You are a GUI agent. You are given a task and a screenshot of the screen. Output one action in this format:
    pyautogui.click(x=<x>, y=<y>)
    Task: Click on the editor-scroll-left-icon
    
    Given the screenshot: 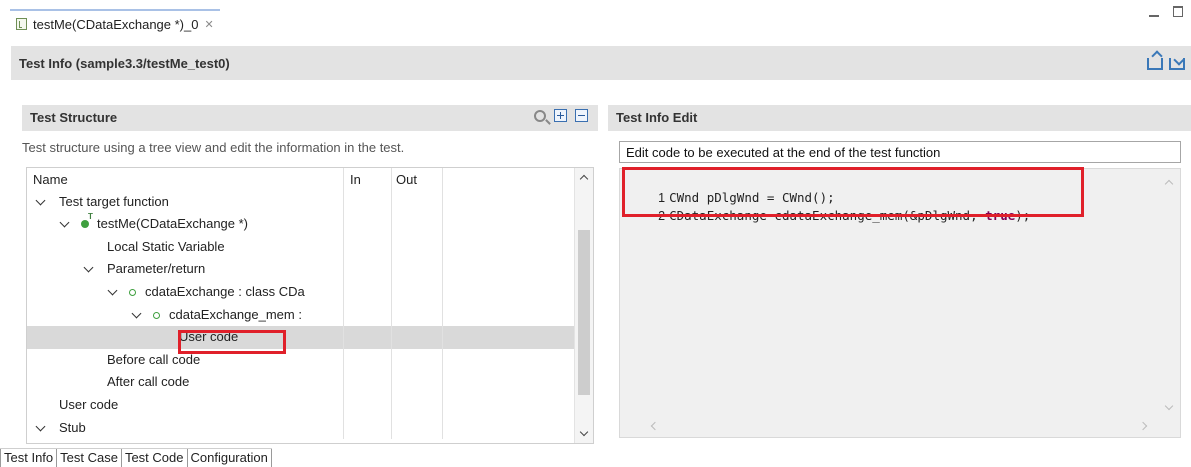 What is the action you would take?
    pyautogui.click(x=655, y=426)
    